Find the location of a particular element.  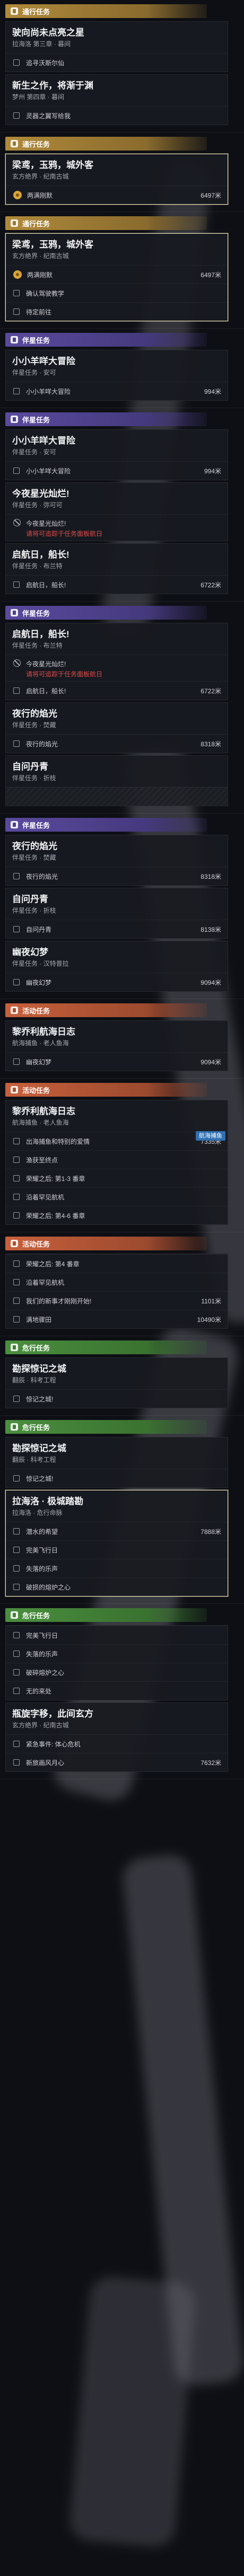

quest-header: 新生之作，将渐于渊 梦州 第四章 · 暮间 is located at coordinates (117, 90).